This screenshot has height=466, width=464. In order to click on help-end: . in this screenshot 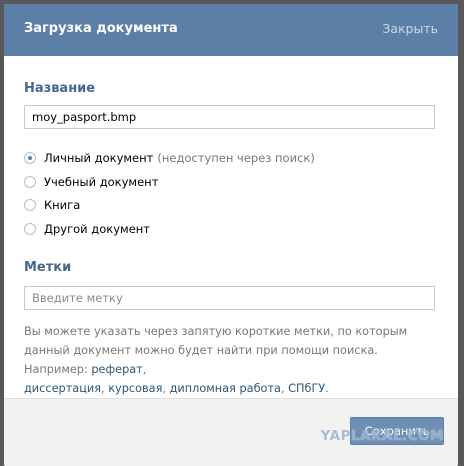, I will do `click(327, 388)`.